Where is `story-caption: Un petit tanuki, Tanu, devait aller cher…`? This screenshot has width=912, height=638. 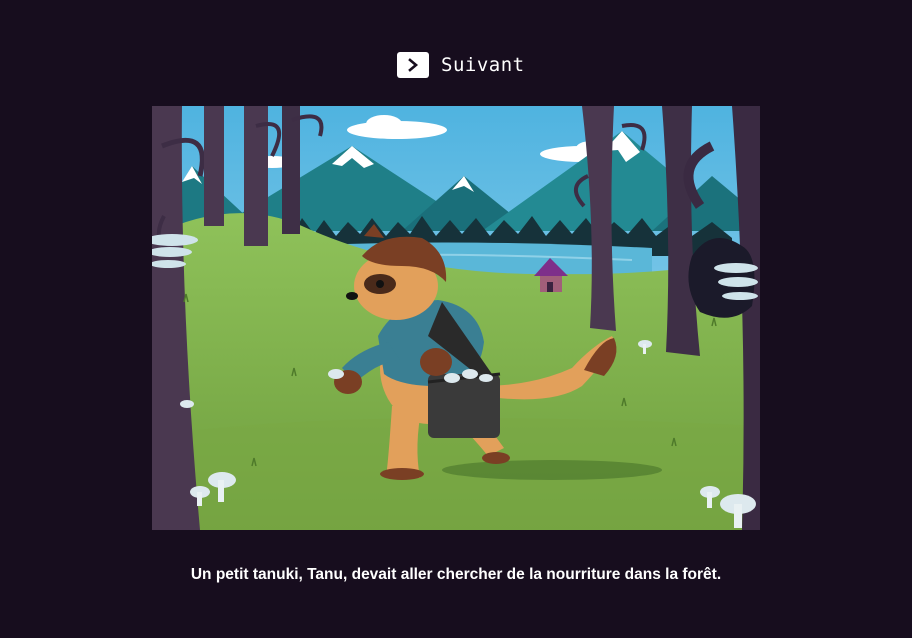 story-caption: Un petit tanuki, Tanu, devait aller cher… is located at coordinates (456, 574).